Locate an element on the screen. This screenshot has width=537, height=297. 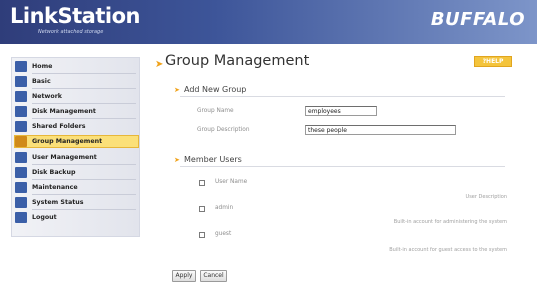
home-icon is located at coordinates (21, 66).